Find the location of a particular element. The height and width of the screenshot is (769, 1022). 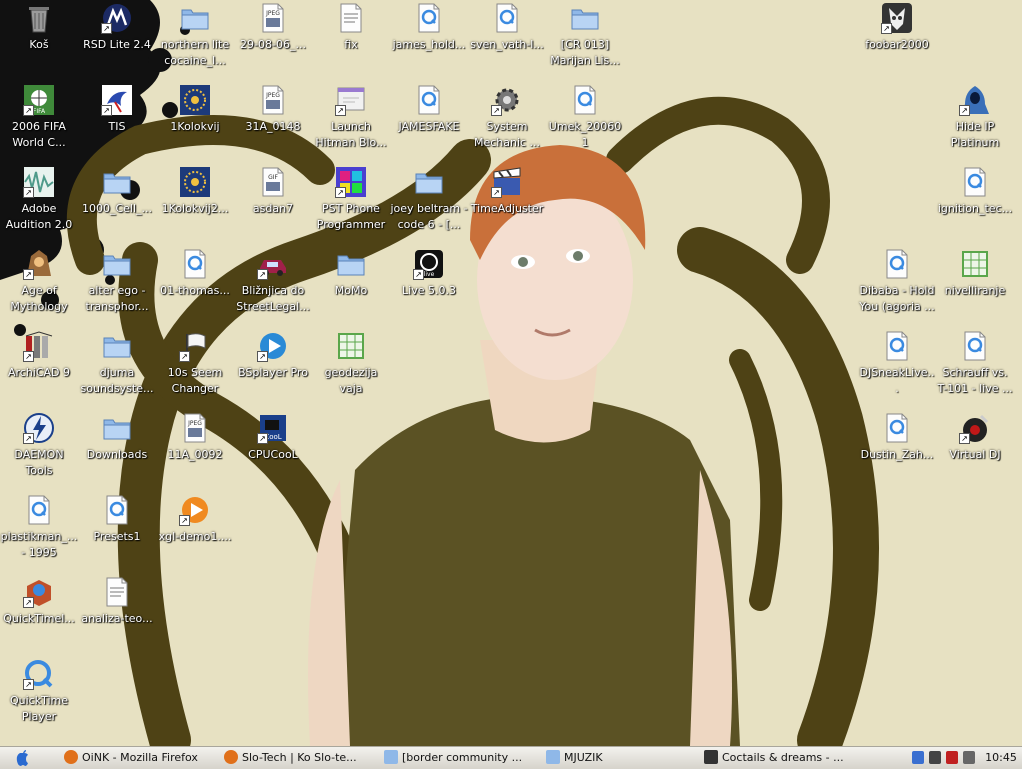

volume-icon is located at coordinates (969, 757).